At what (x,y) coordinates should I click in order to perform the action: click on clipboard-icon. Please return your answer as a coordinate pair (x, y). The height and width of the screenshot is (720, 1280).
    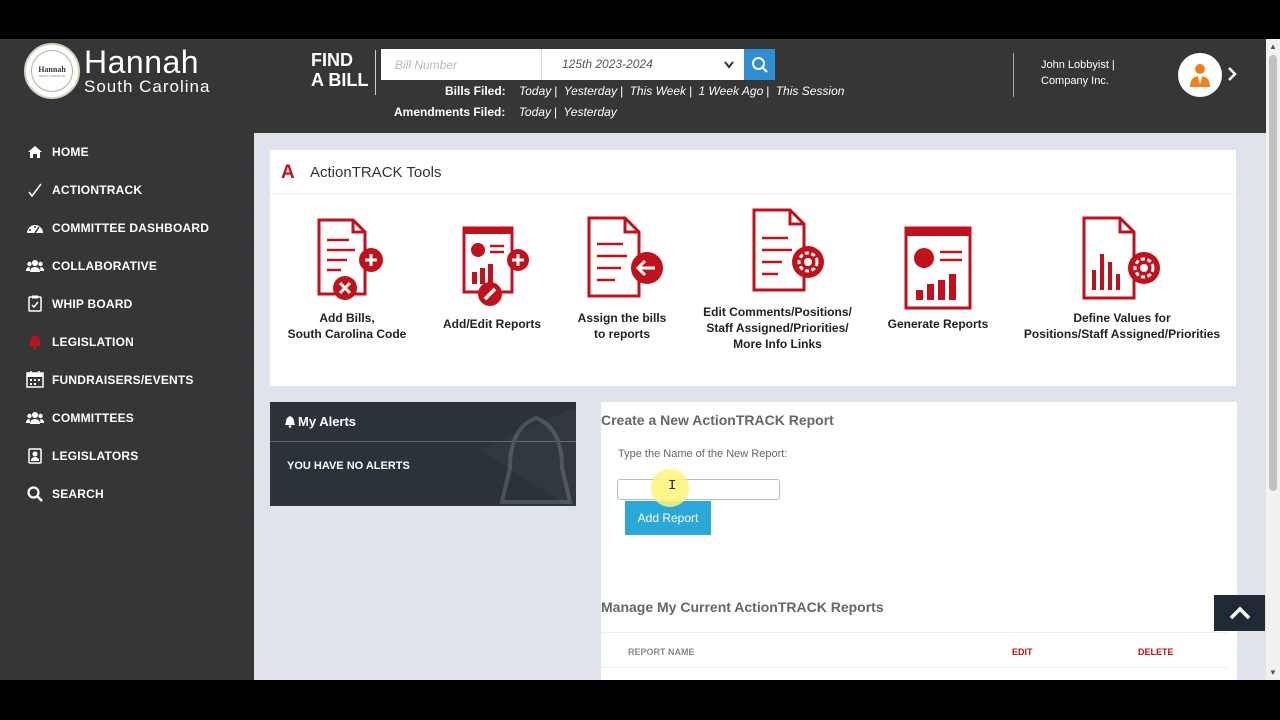
    Looking at the image, I should click on (35, 304).